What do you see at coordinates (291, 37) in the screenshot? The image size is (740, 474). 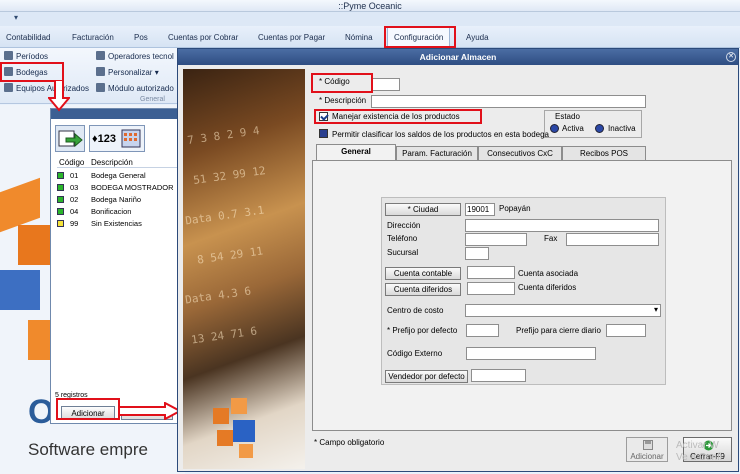 I see `menu-cuentas-pagar: Cuentas por Pagar` at bounding box center [291, 37].